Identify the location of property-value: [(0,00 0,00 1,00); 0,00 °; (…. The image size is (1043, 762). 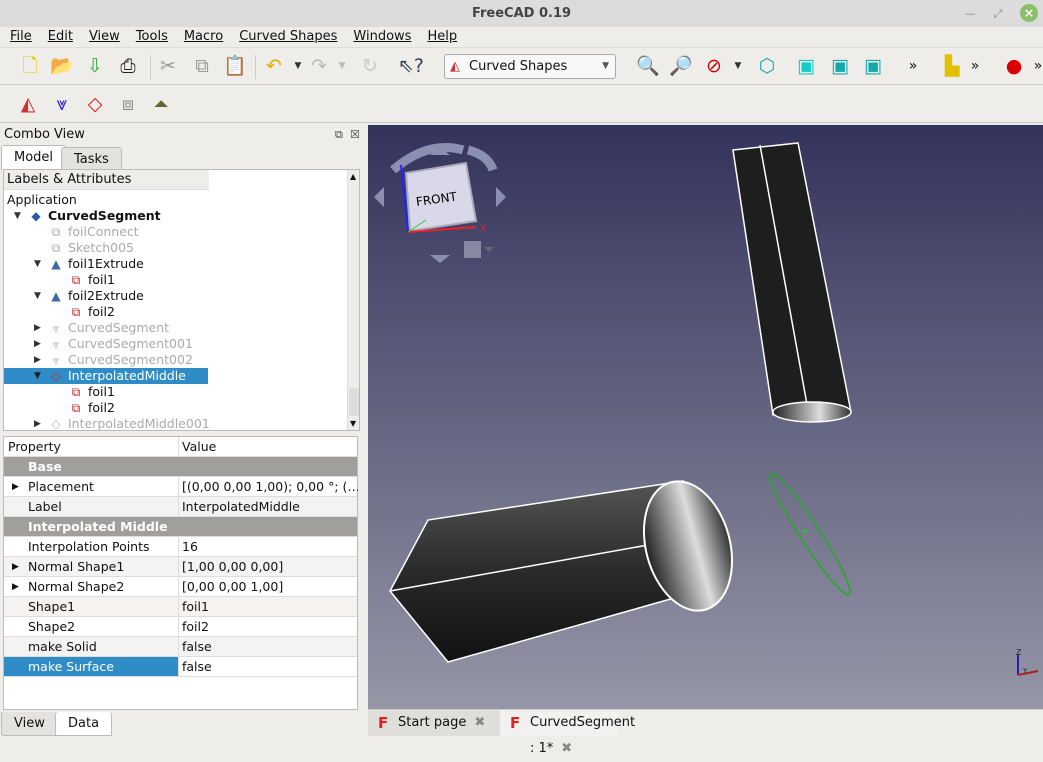
(268, 486).